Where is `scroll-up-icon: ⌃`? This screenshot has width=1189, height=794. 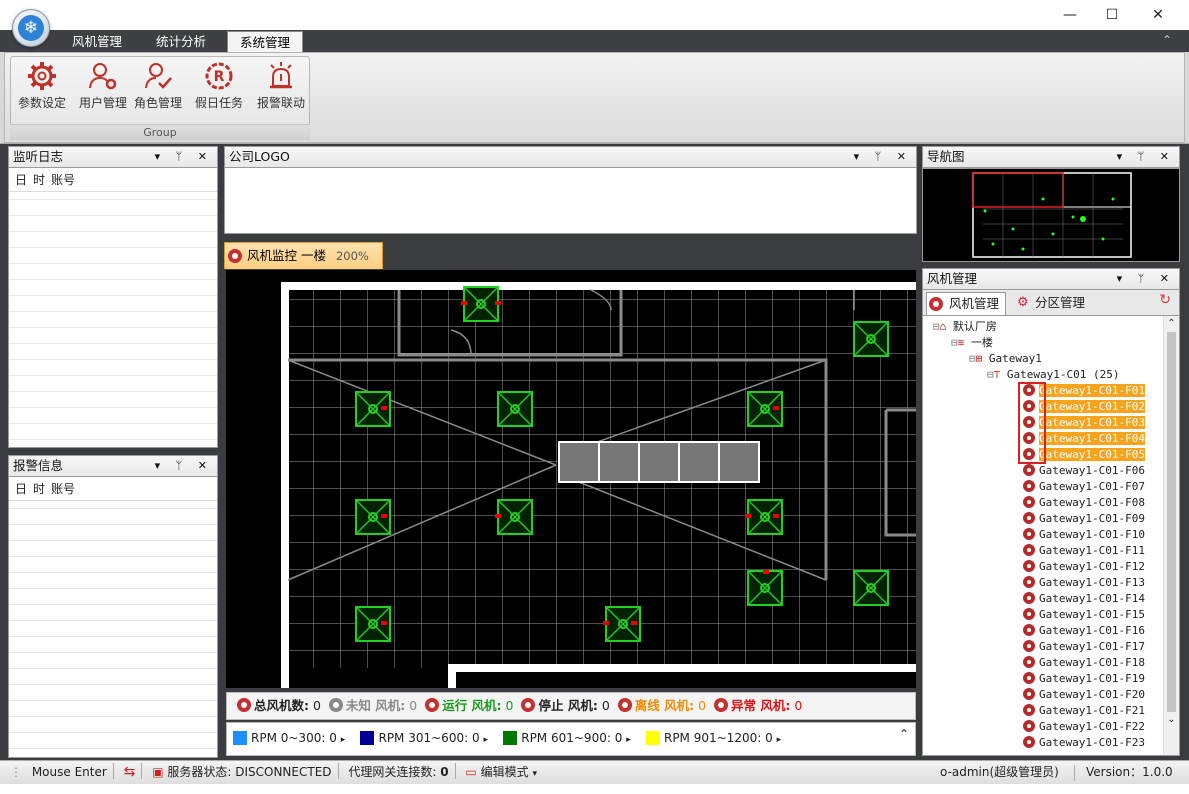
scroll-up-icon: ⌃ is located at coordinates (1171, 324).